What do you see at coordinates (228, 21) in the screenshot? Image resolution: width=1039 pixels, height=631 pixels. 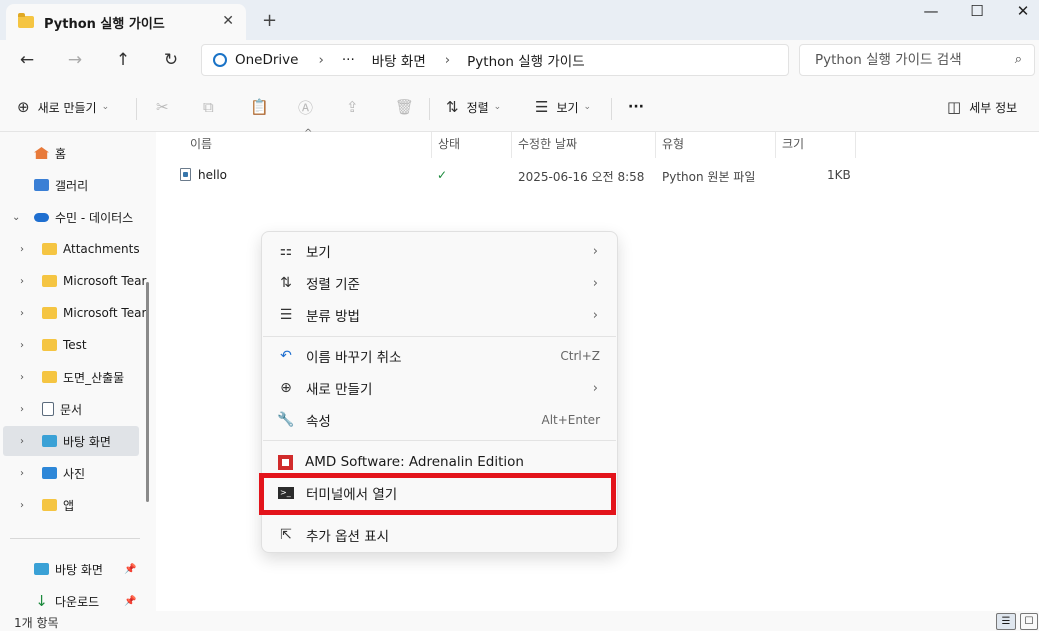 I see `tab-close-button: ✕` at bounding box center [228, 21].